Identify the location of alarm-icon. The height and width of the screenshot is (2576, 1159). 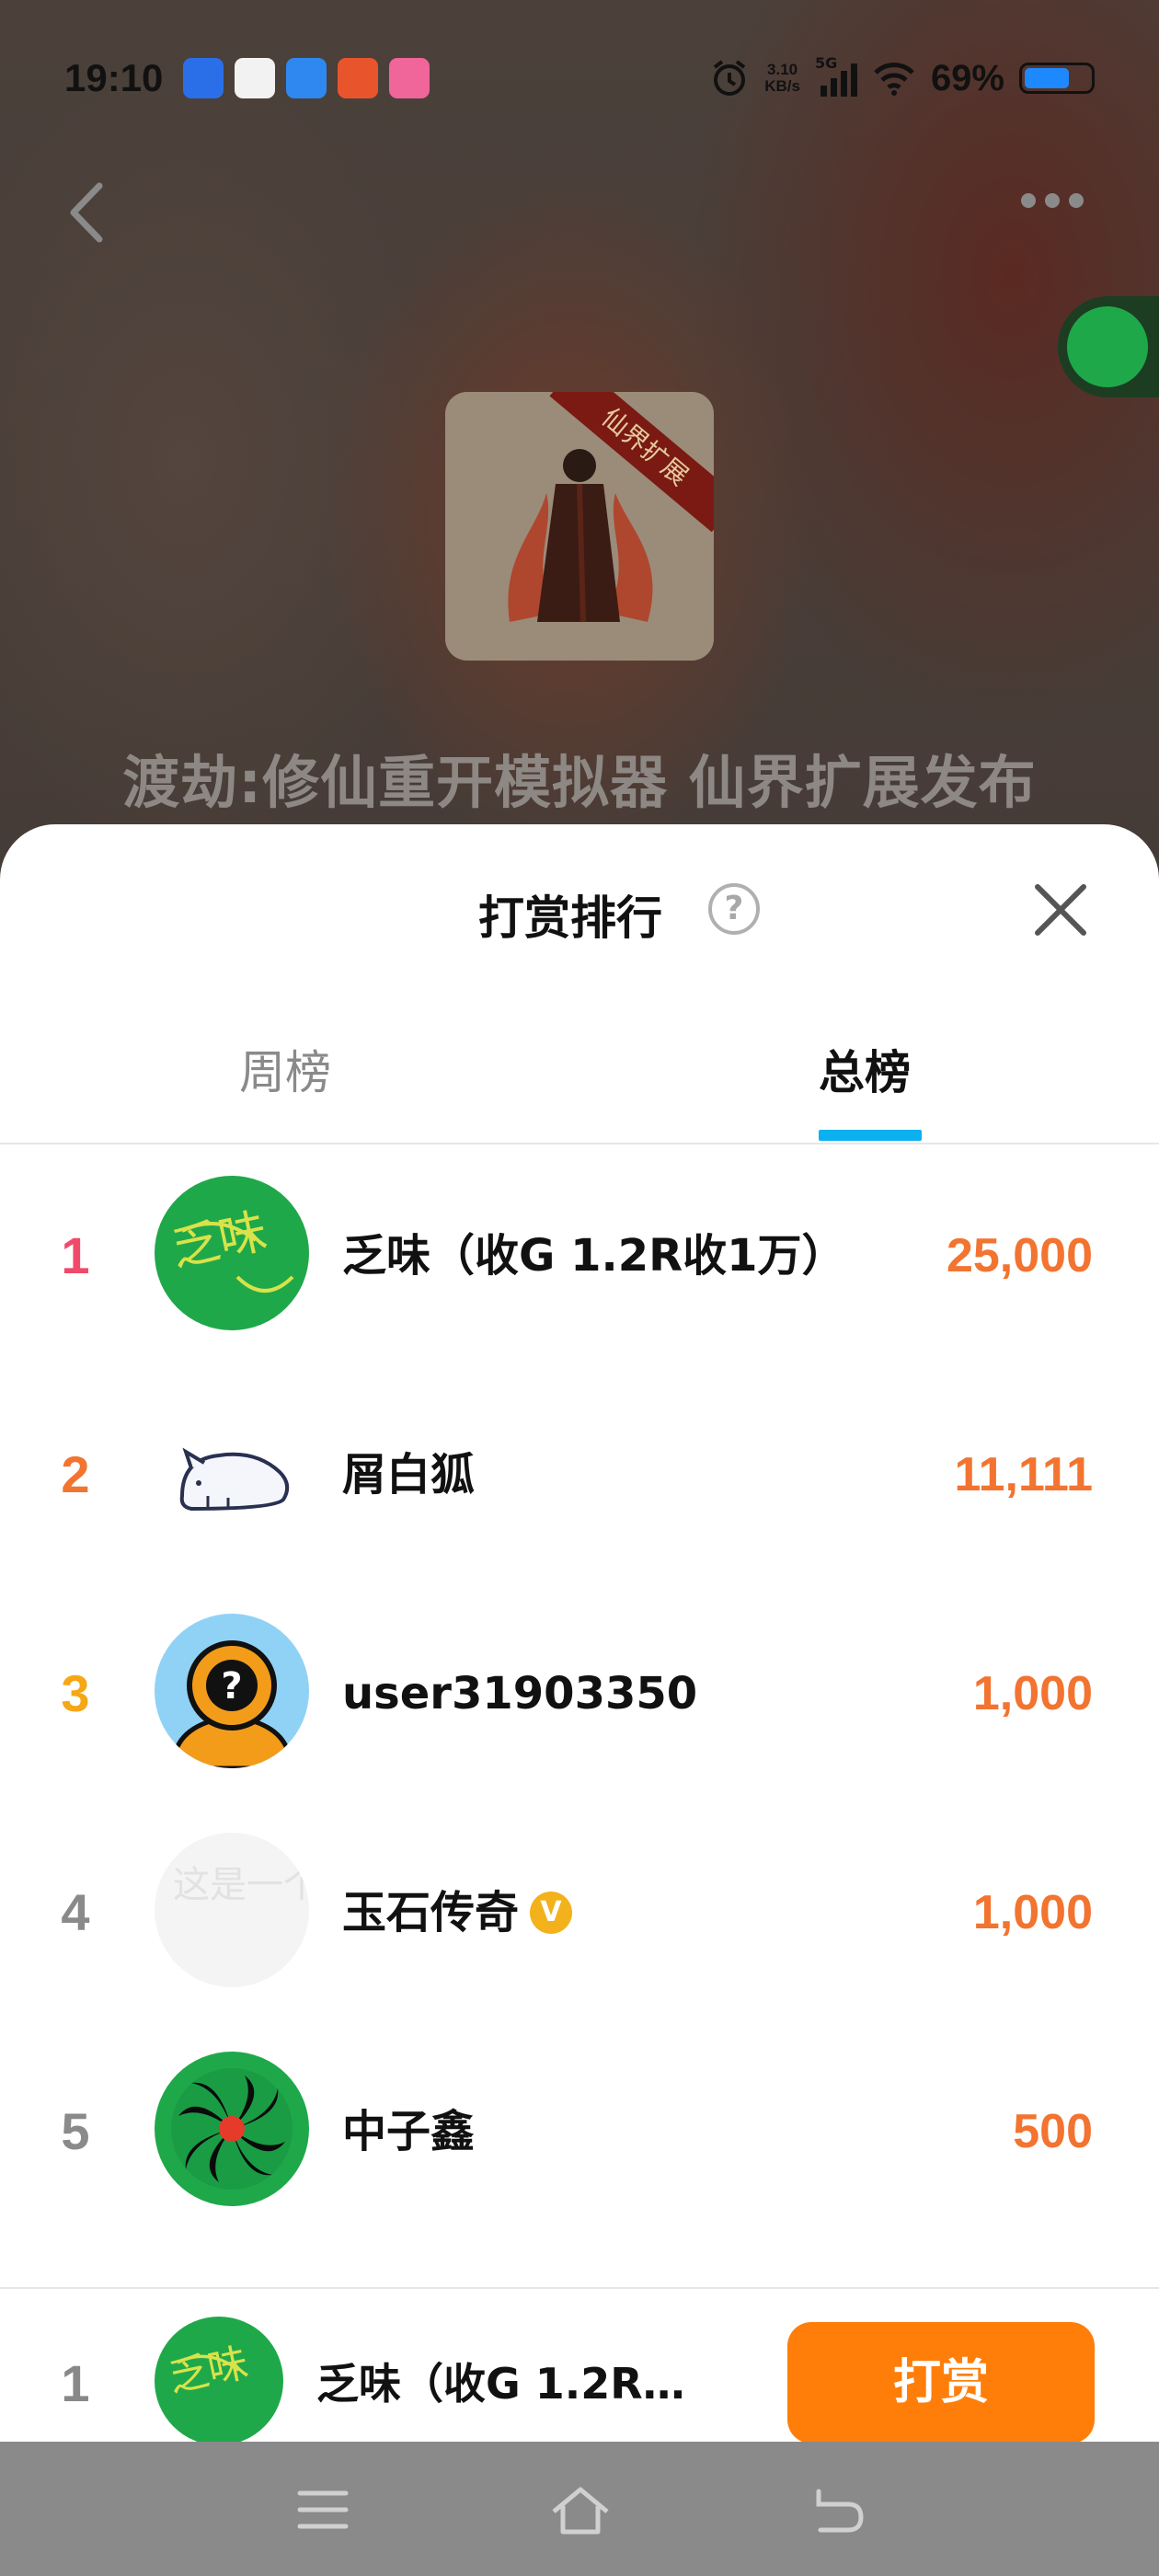
(730, 78).